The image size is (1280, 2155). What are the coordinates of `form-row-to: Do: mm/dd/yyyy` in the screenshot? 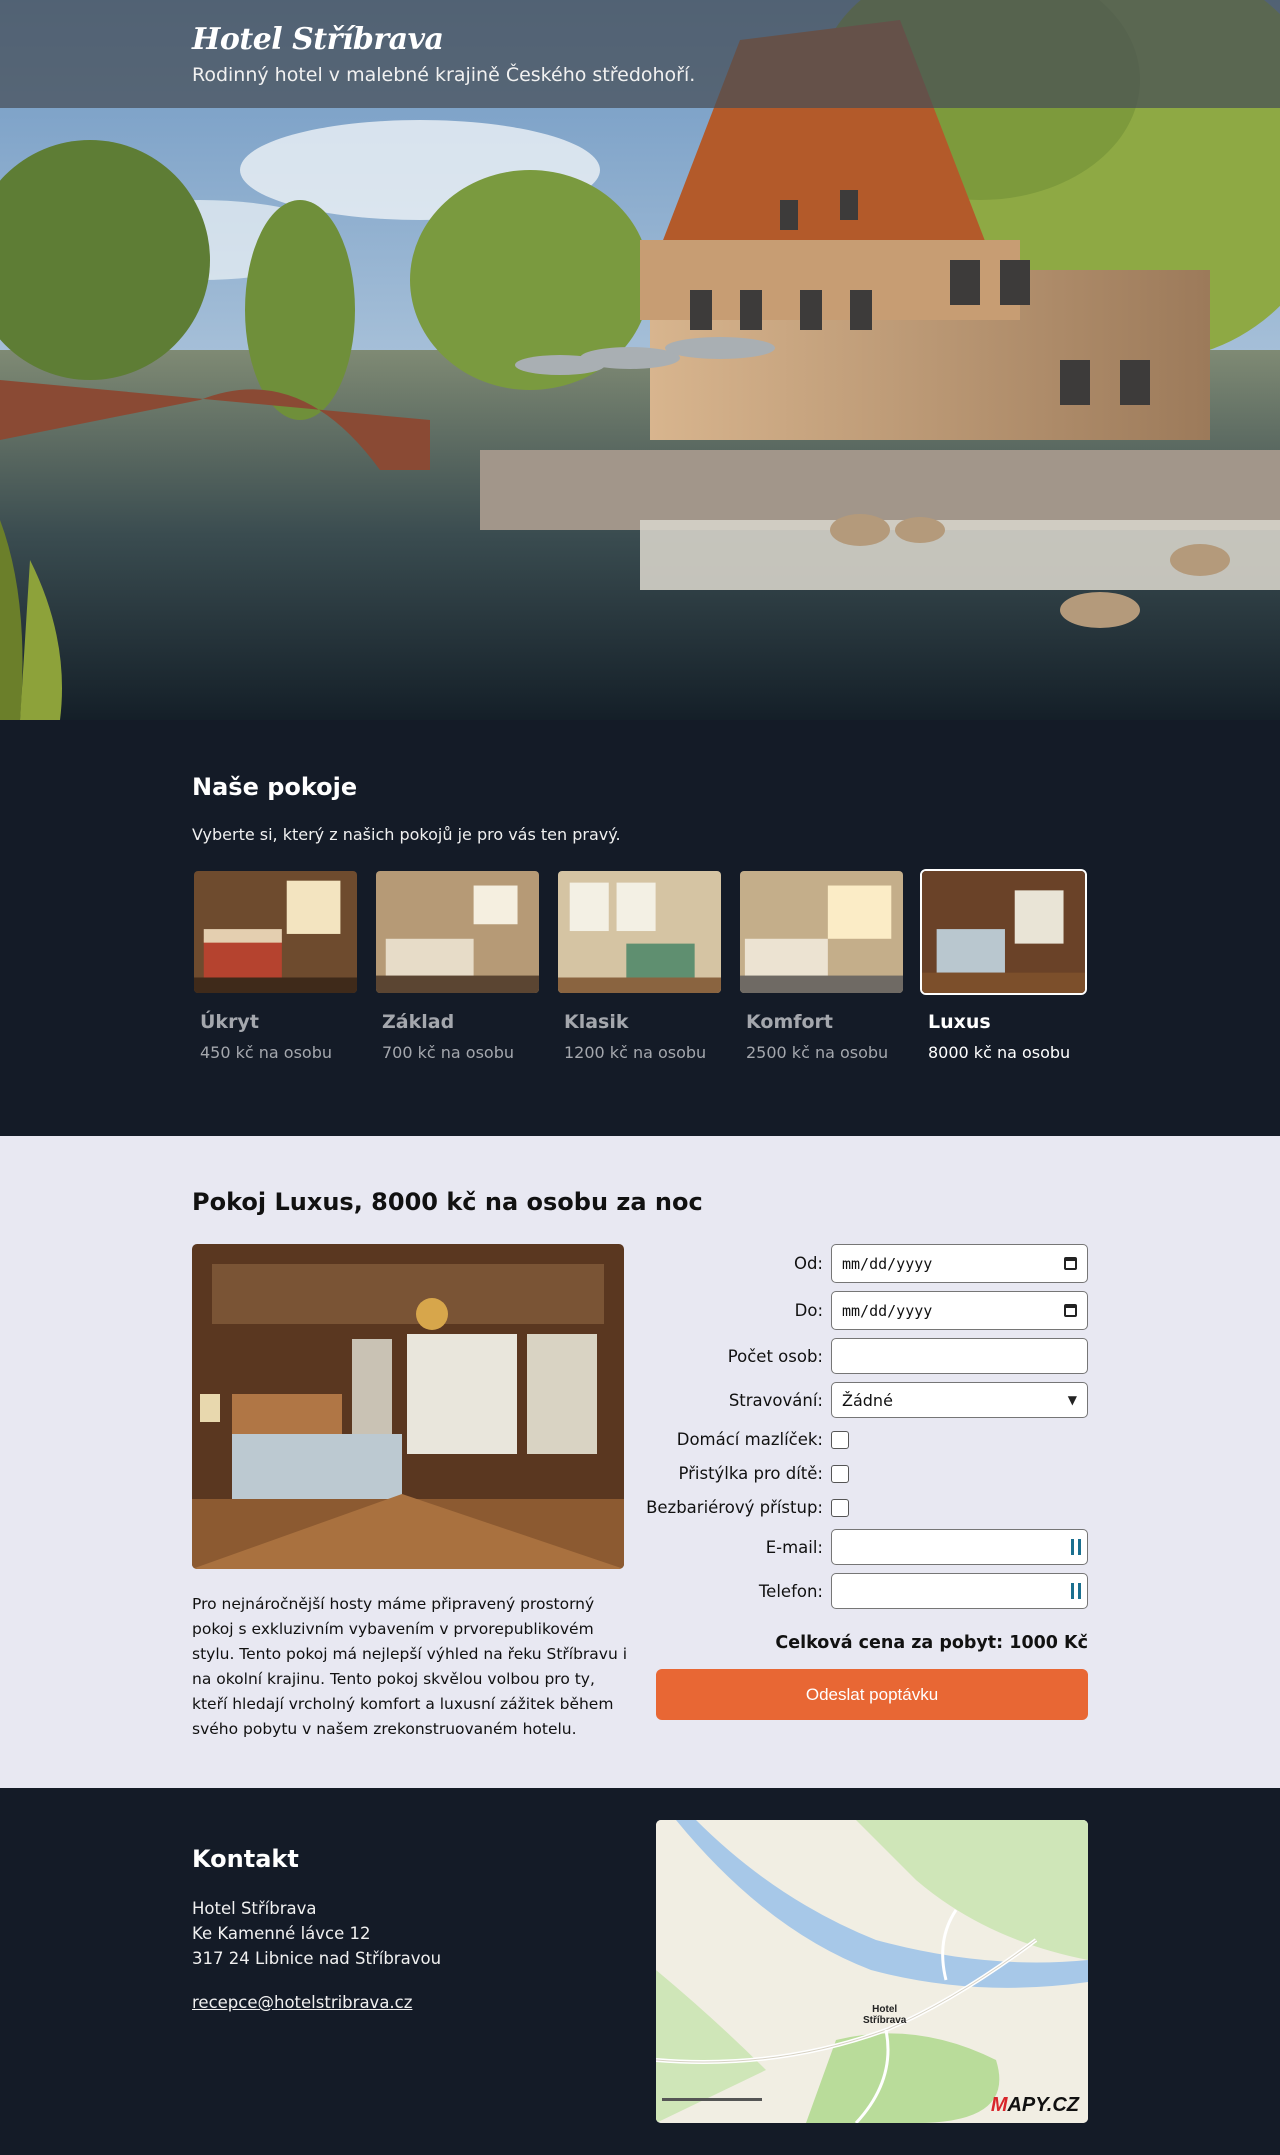 It's located at (864, 1310).